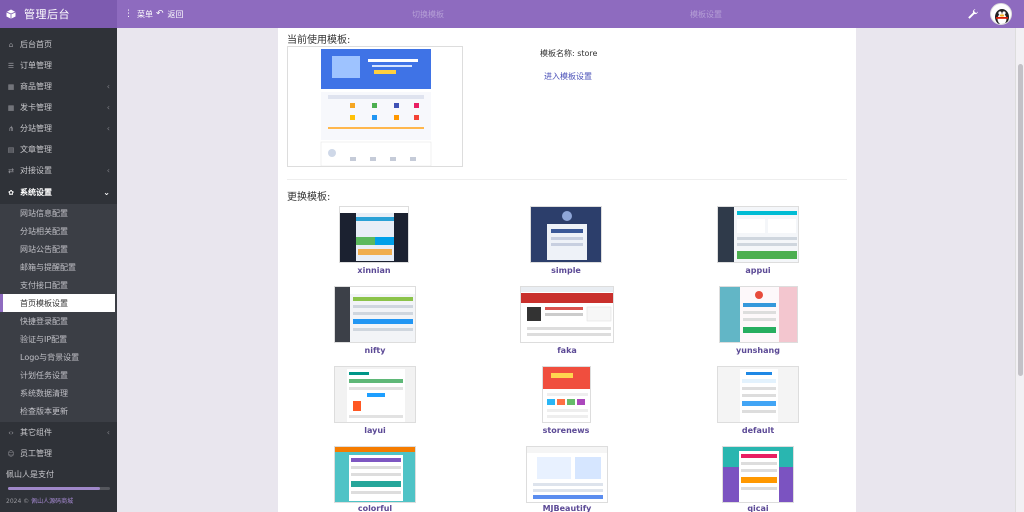 This screenshot has width=1024, height=512. What do you see at coordinates (57, 303) in the screenshot?
I see `submenu-item-homepage-template: 首页模板设置` at bounding box center [57, 303].